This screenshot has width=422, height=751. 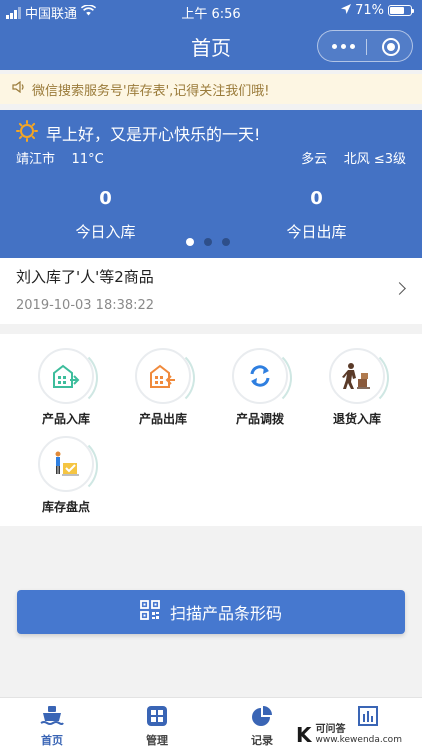 What do you see at coordinates (105, 232) in the screenshot?
I see `today-in-label: 今日入库` at bounding box center [105, 232].